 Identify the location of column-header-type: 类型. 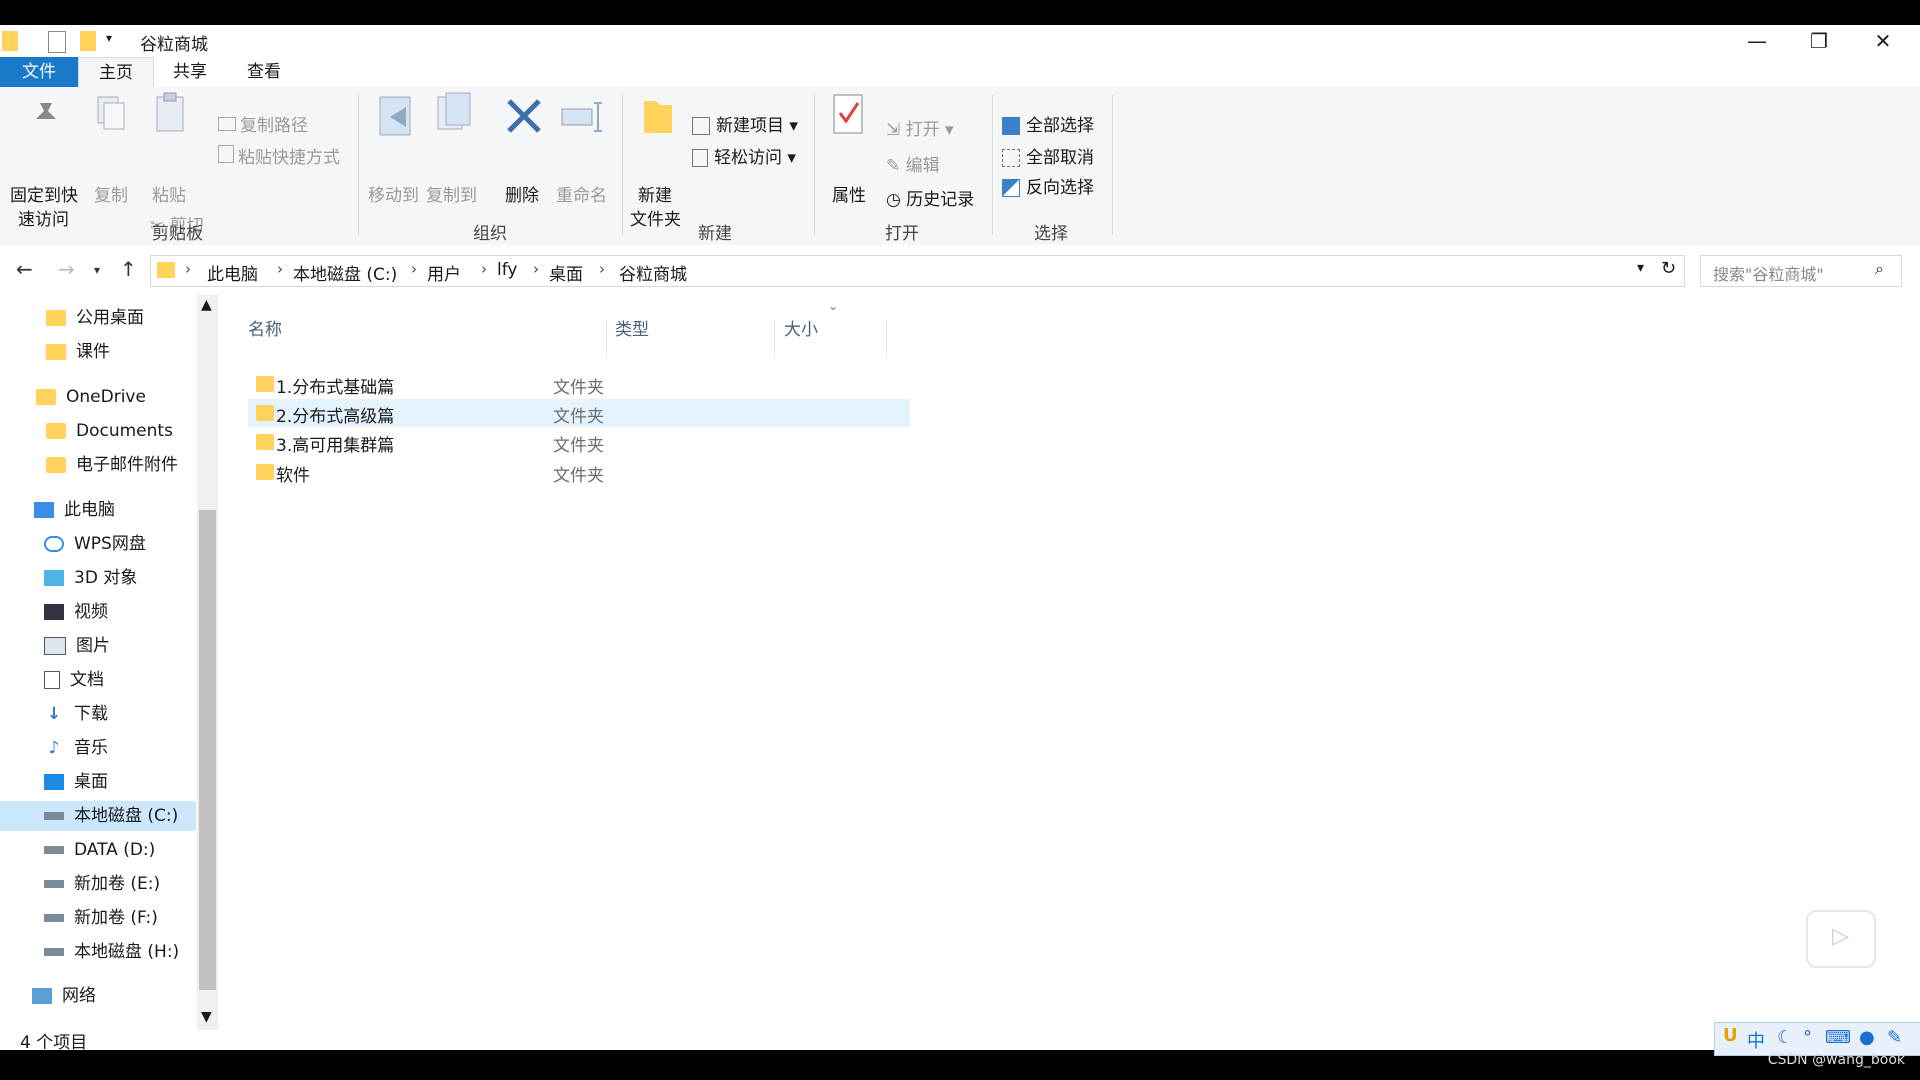
(632, 327).